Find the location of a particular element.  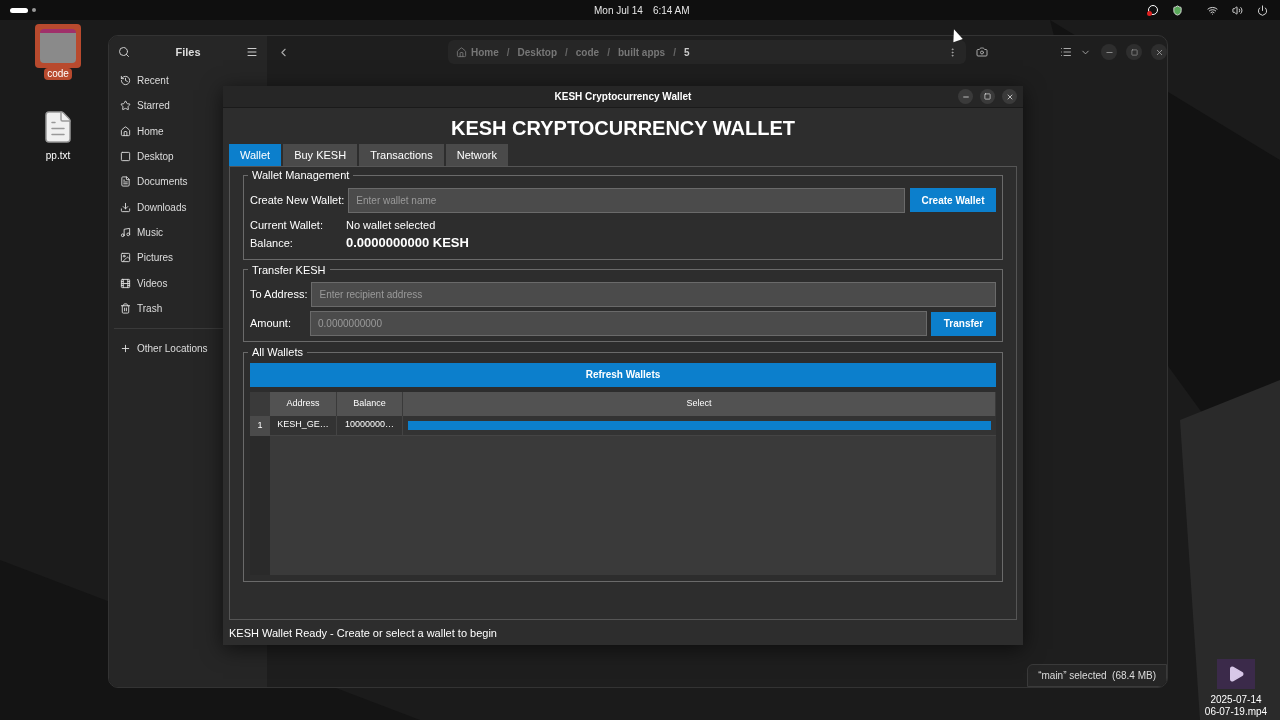

field-label: Create New Wallet: is located at coordinates (297, 200).